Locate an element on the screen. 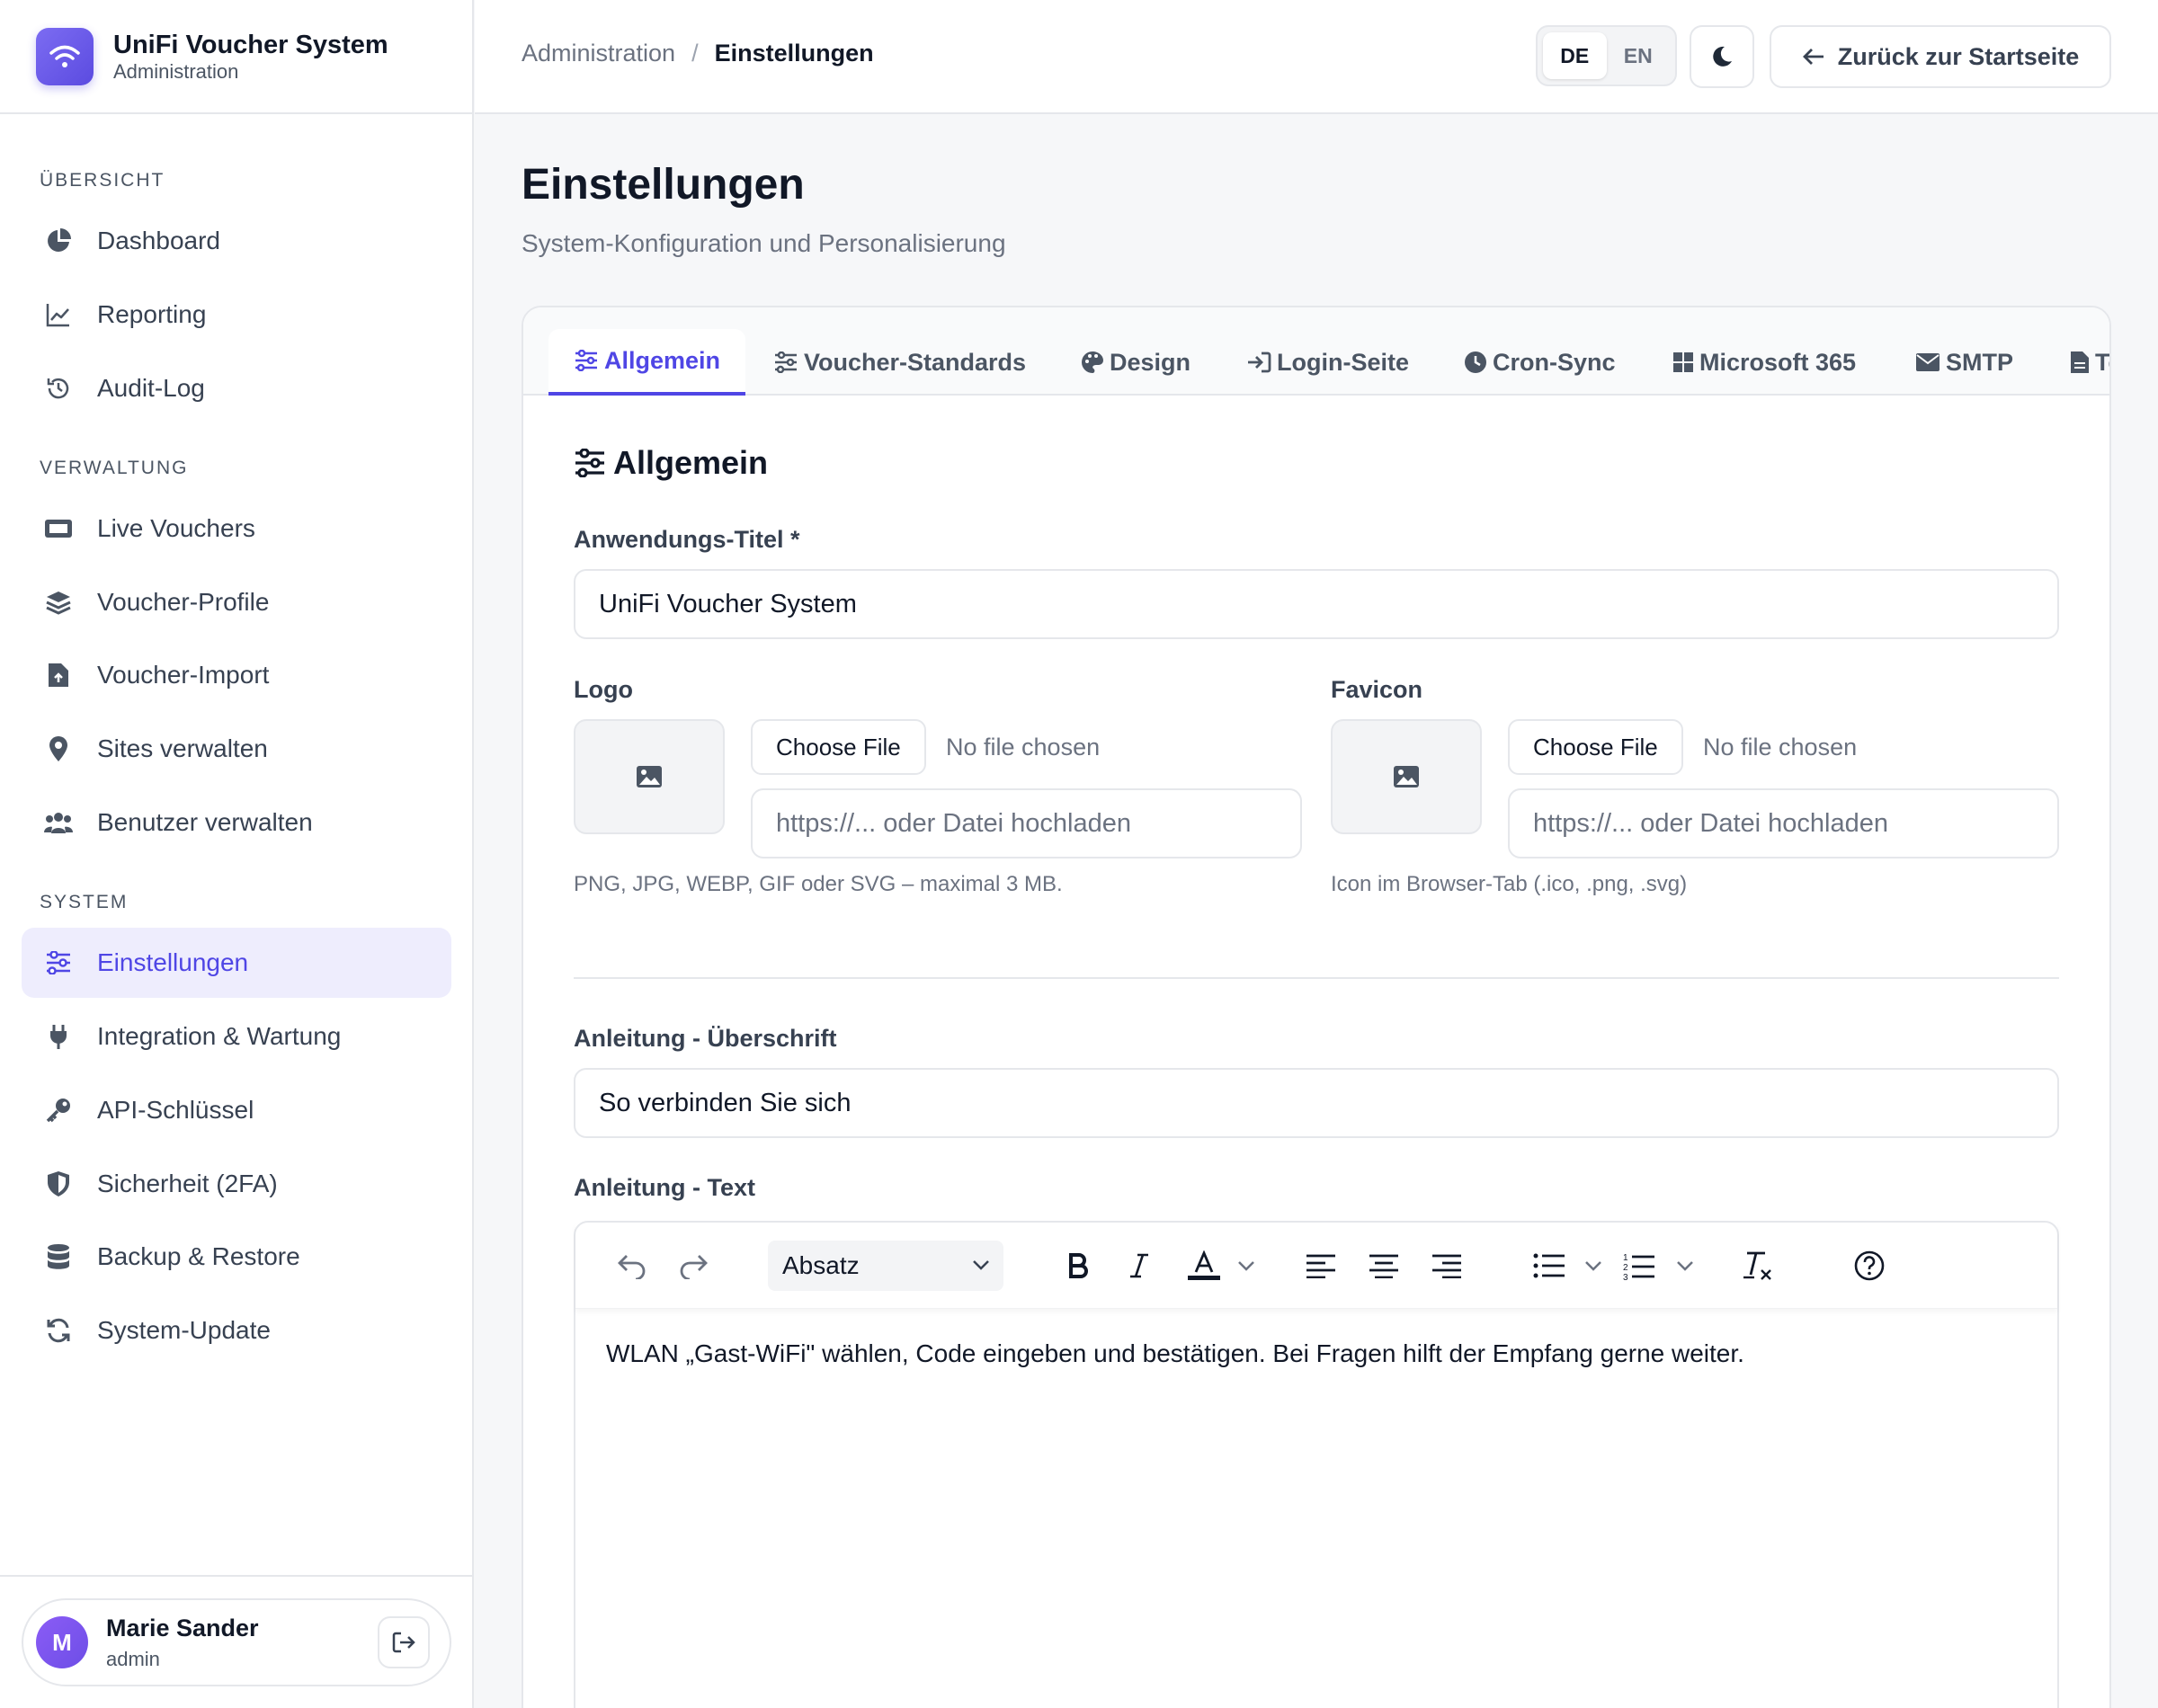 Image resolution: width=2158 pixels, height=1708 pixels. logo-file-status: No file chosen is located at coordinates (1023, 747).